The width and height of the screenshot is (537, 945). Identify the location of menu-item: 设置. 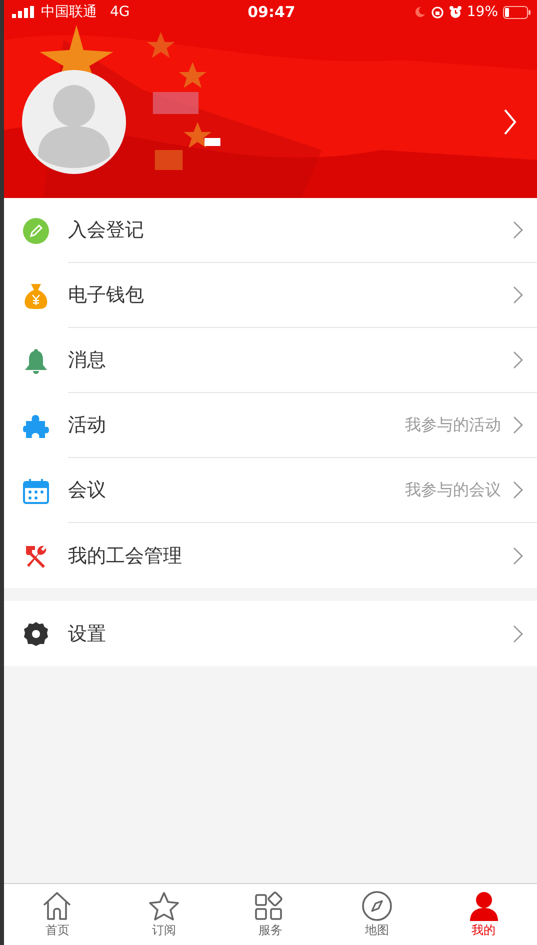
(270, 633).